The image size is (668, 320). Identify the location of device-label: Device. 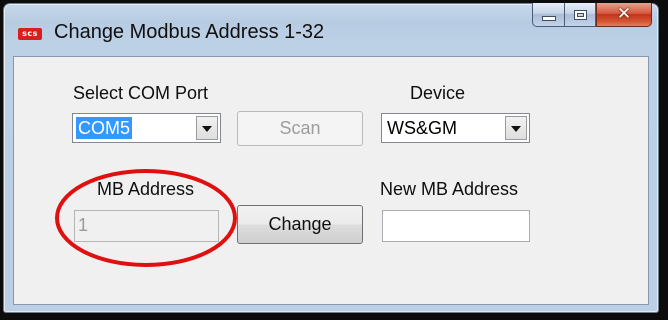
(438, 93).